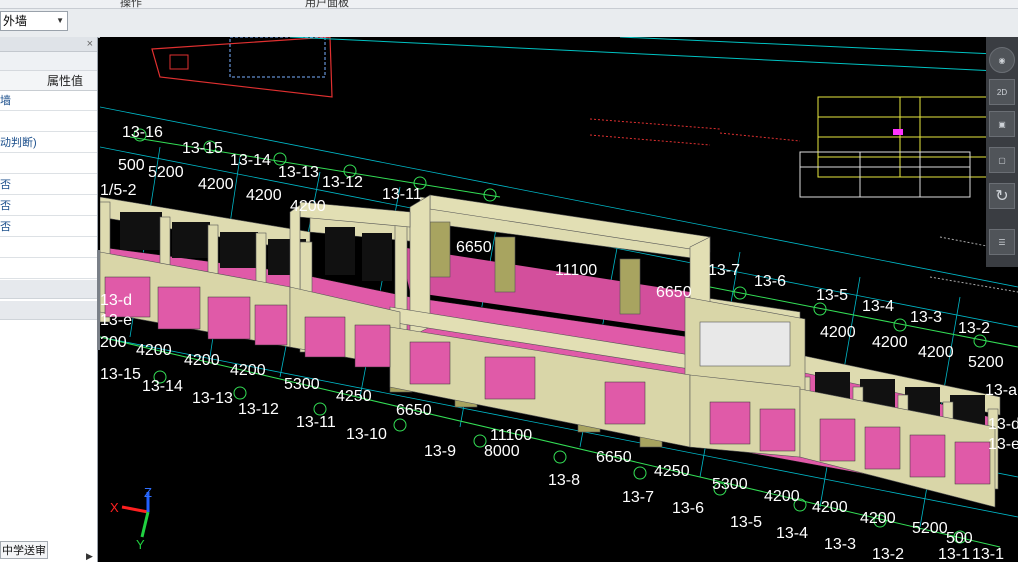  I want to click on 2d-view-icon: 2D, so click(1002, 92).